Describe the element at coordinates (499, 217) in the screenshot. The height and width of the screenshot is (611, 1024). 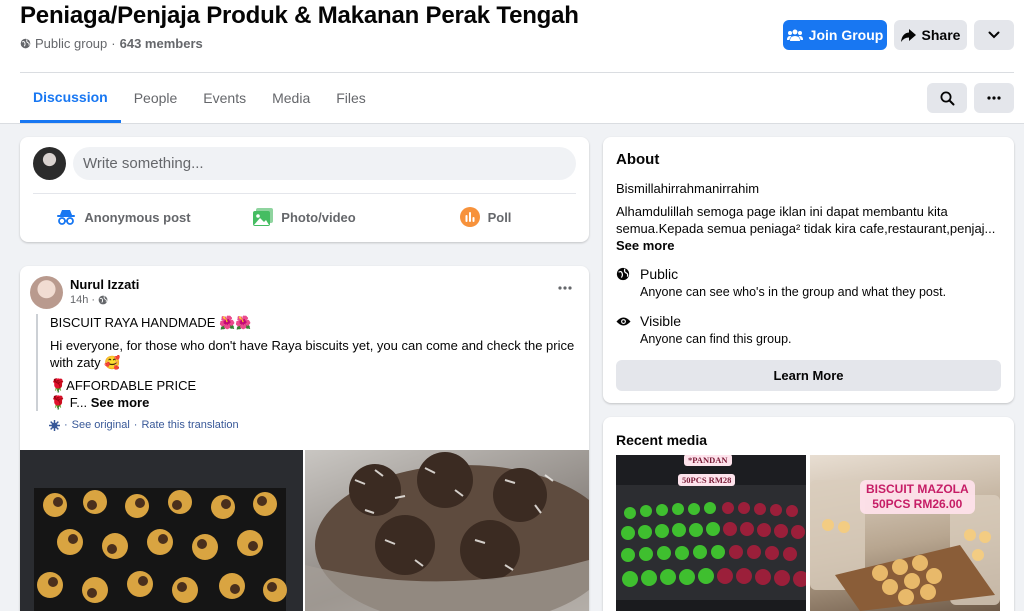
I see `poll-label: Poll` at that location.